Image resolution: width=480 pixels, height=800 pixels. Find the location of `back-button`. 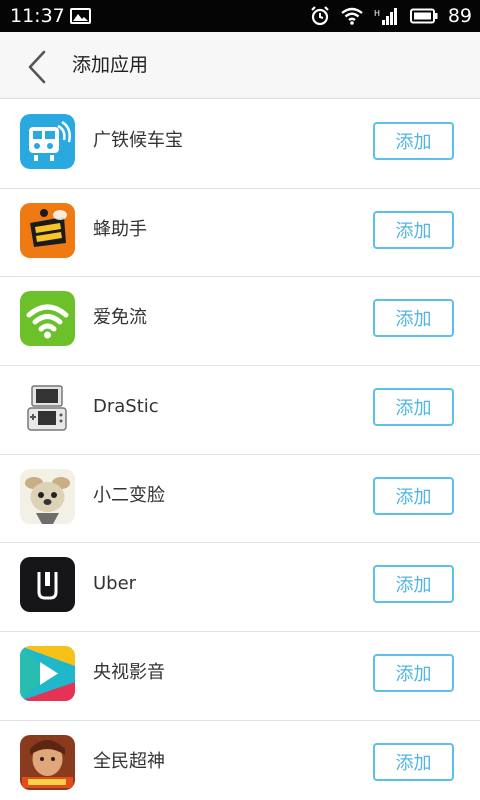

back-button is located at coordinates (39, 67).